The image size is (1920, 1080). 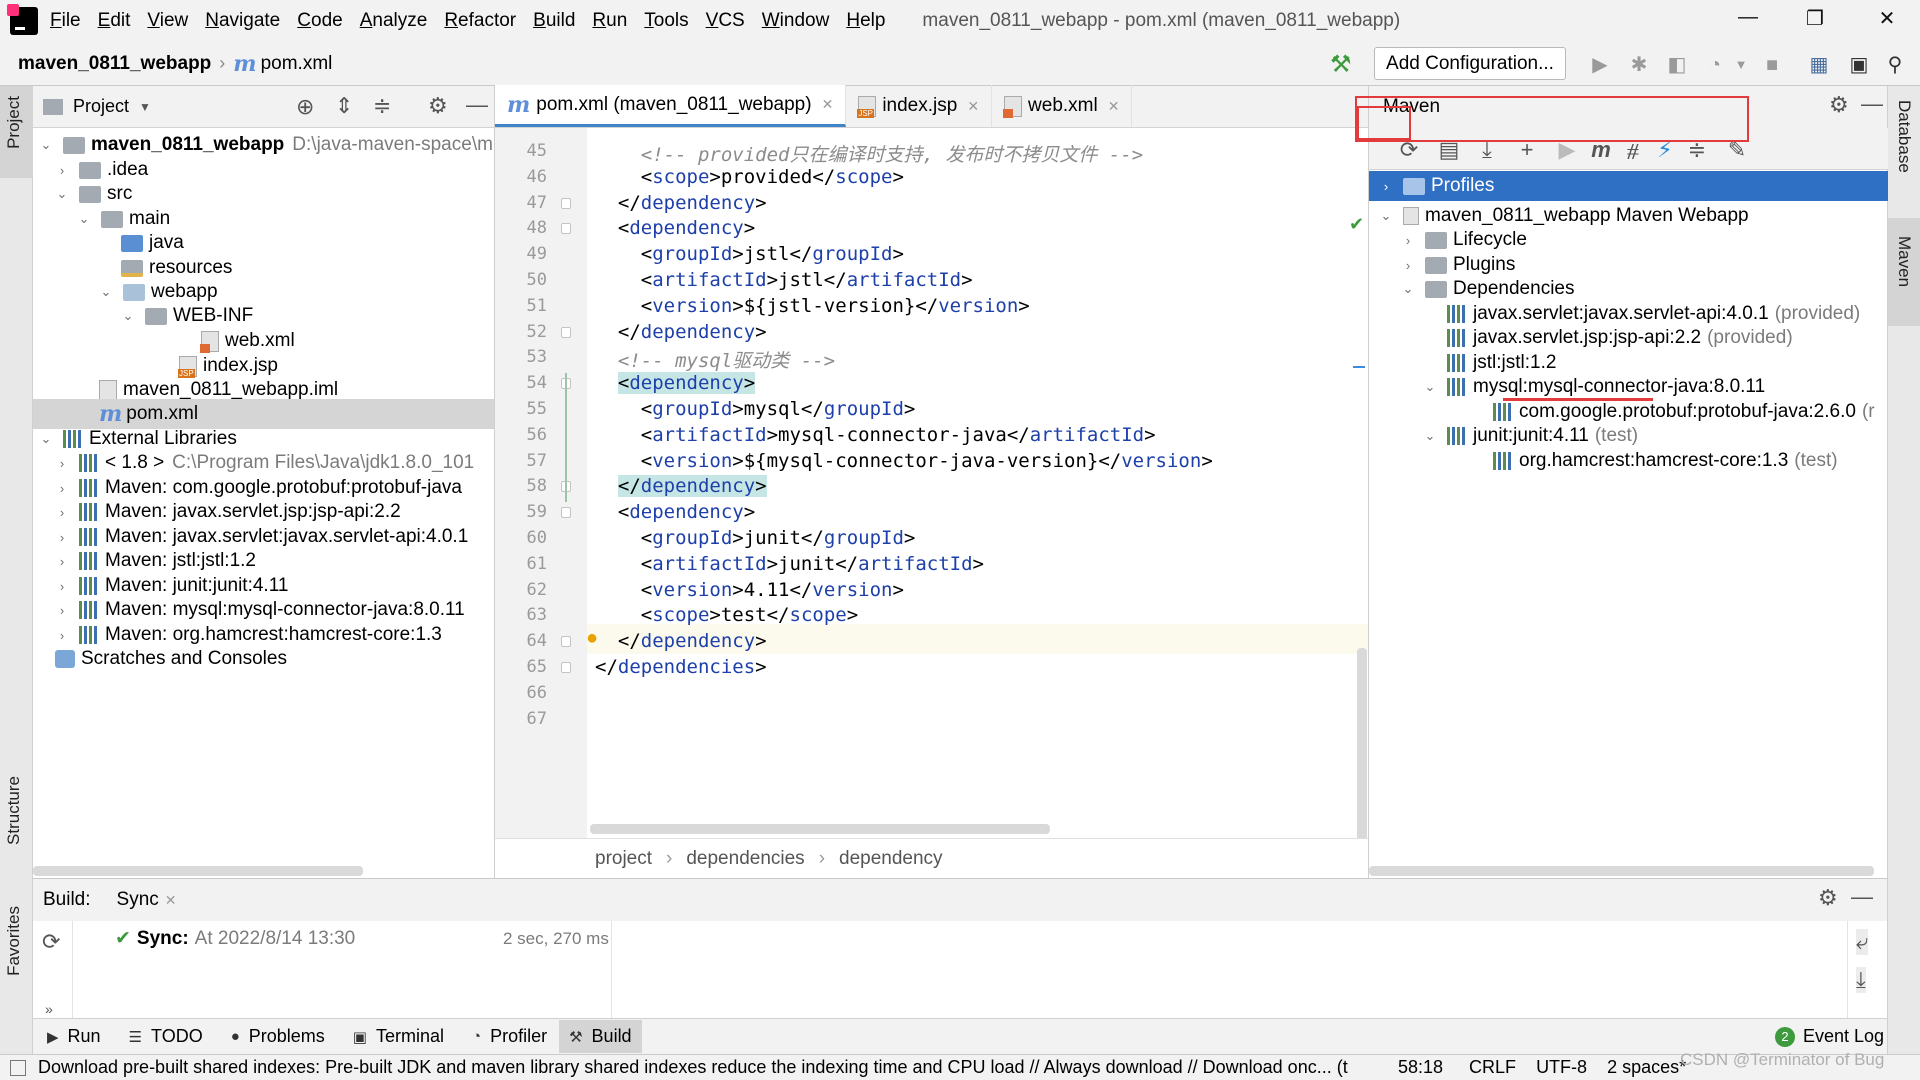 What do you see at coordinates (749, 177) in the screenshot?
I see `code-line: <scope>provided</scope>` at bounding box center [749, 177].